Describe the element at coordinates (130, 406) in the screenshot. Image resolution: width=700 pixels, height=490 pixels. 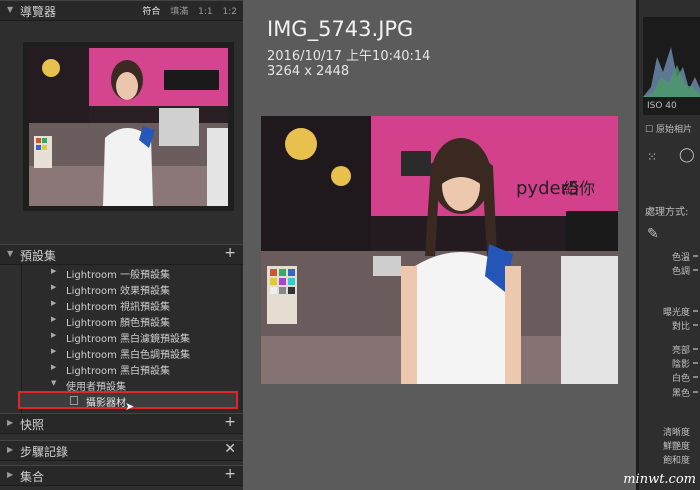
I see `mouse-cursor-icon: ➤` at that location.